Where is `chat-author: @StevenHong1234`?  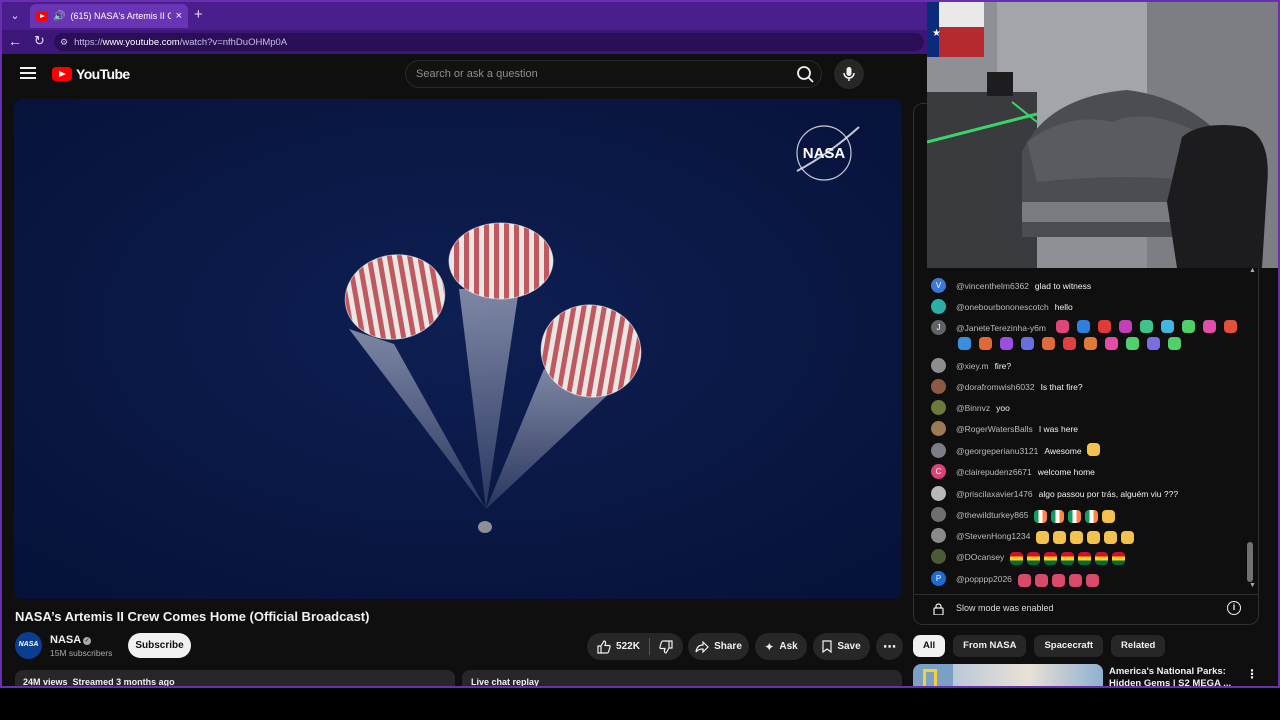
chat-author: @StevenHong1234 is located at coordinates (993, 536).